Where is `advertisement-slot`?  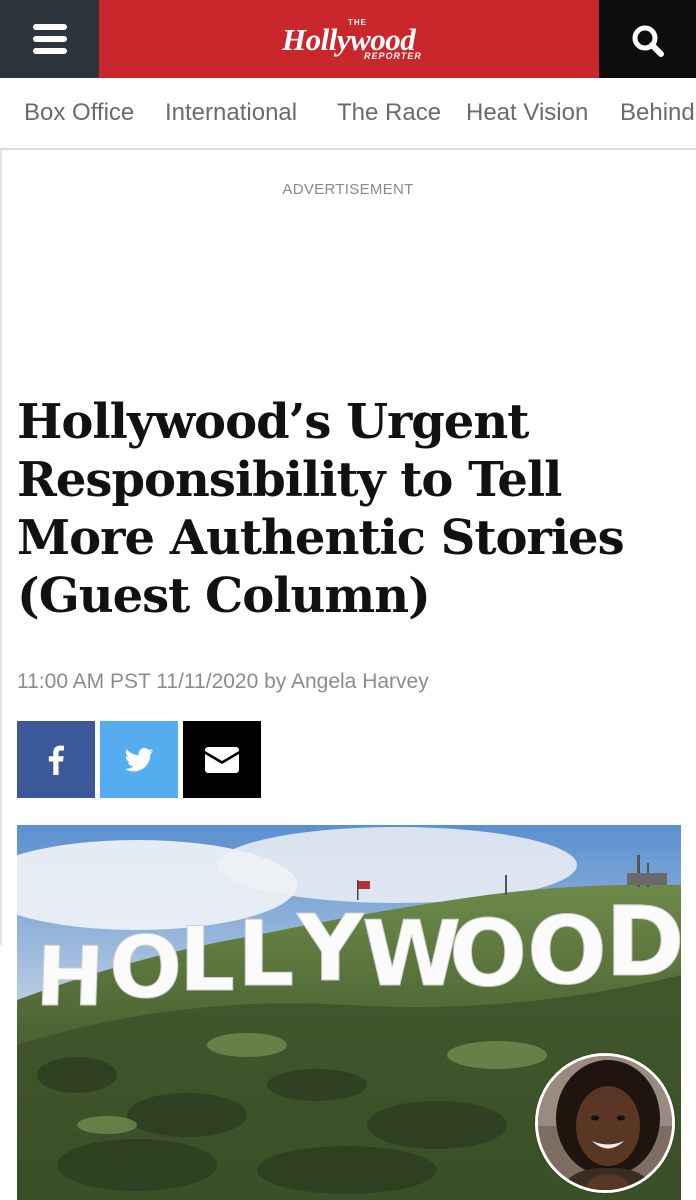 advertisement-slot is located at coordinates (348, 290).